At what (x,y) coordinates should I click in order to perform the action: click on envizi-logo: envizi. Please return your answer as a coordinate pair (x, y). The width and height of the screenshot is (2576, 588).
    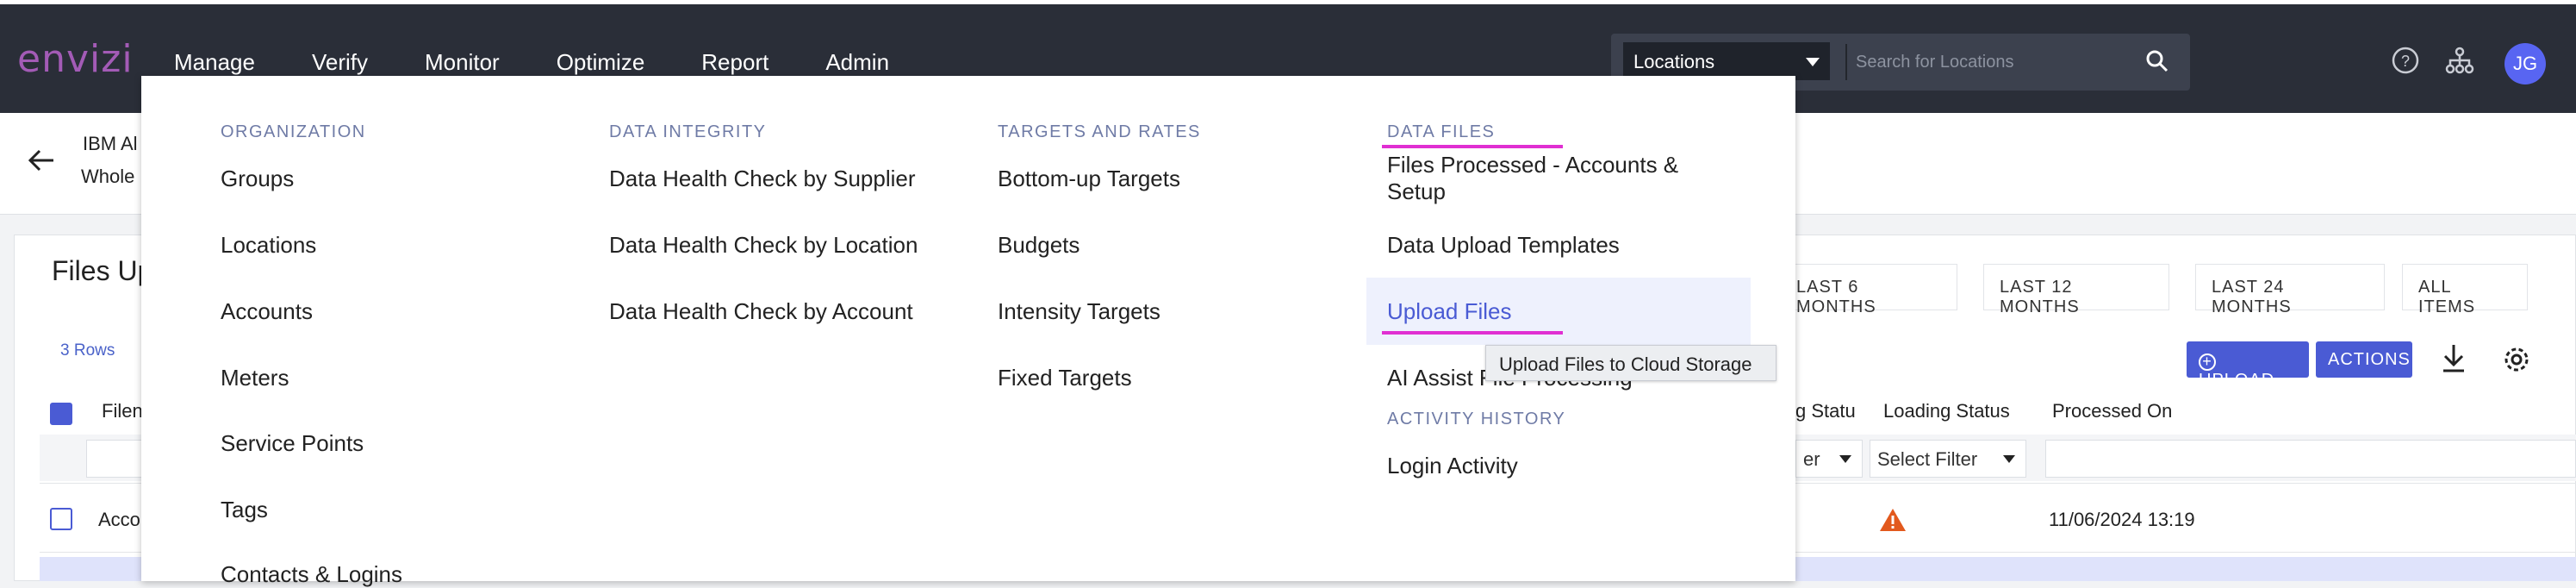
    Looking at the image, I should click on (76, 59).